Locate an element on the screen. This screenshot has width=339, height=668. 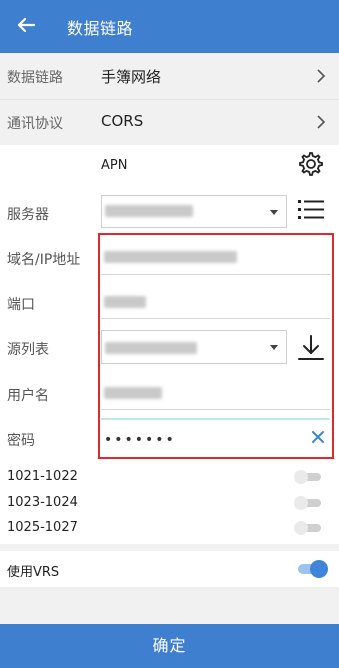
password-value: ••••••• is located at coordinates (140, 440).